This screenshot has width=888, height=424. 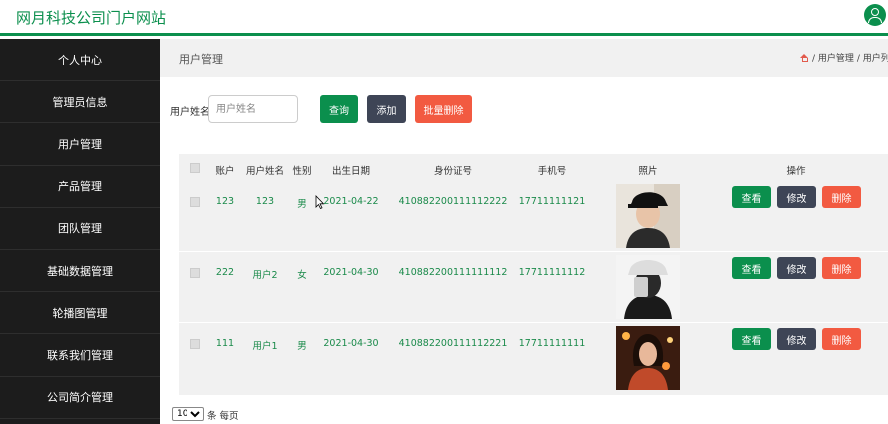 I want to click on sidebar-item-carousel: 轮播图管理, so click(x=80, y=313).